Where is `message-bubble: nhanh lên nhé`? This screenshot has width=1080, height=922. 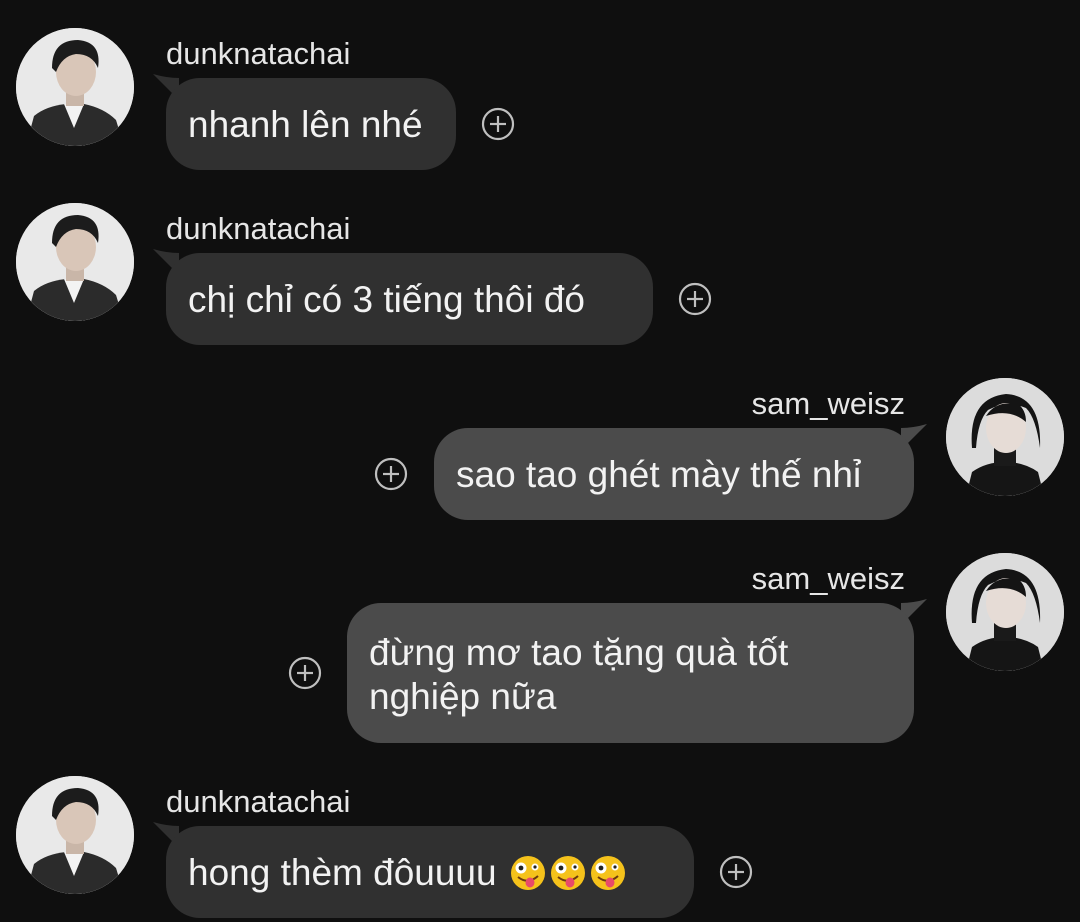
message-bubble: nhanh lên nhé is located at coordinates (311, 124).